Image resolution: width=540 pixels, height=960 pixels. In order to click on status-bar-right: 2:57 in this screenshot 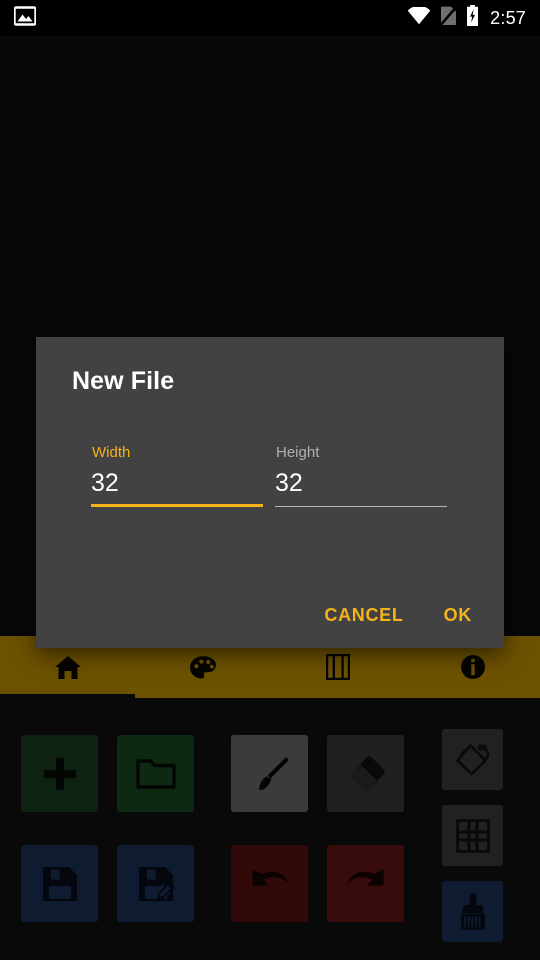, I will do `click(473, 18)`.